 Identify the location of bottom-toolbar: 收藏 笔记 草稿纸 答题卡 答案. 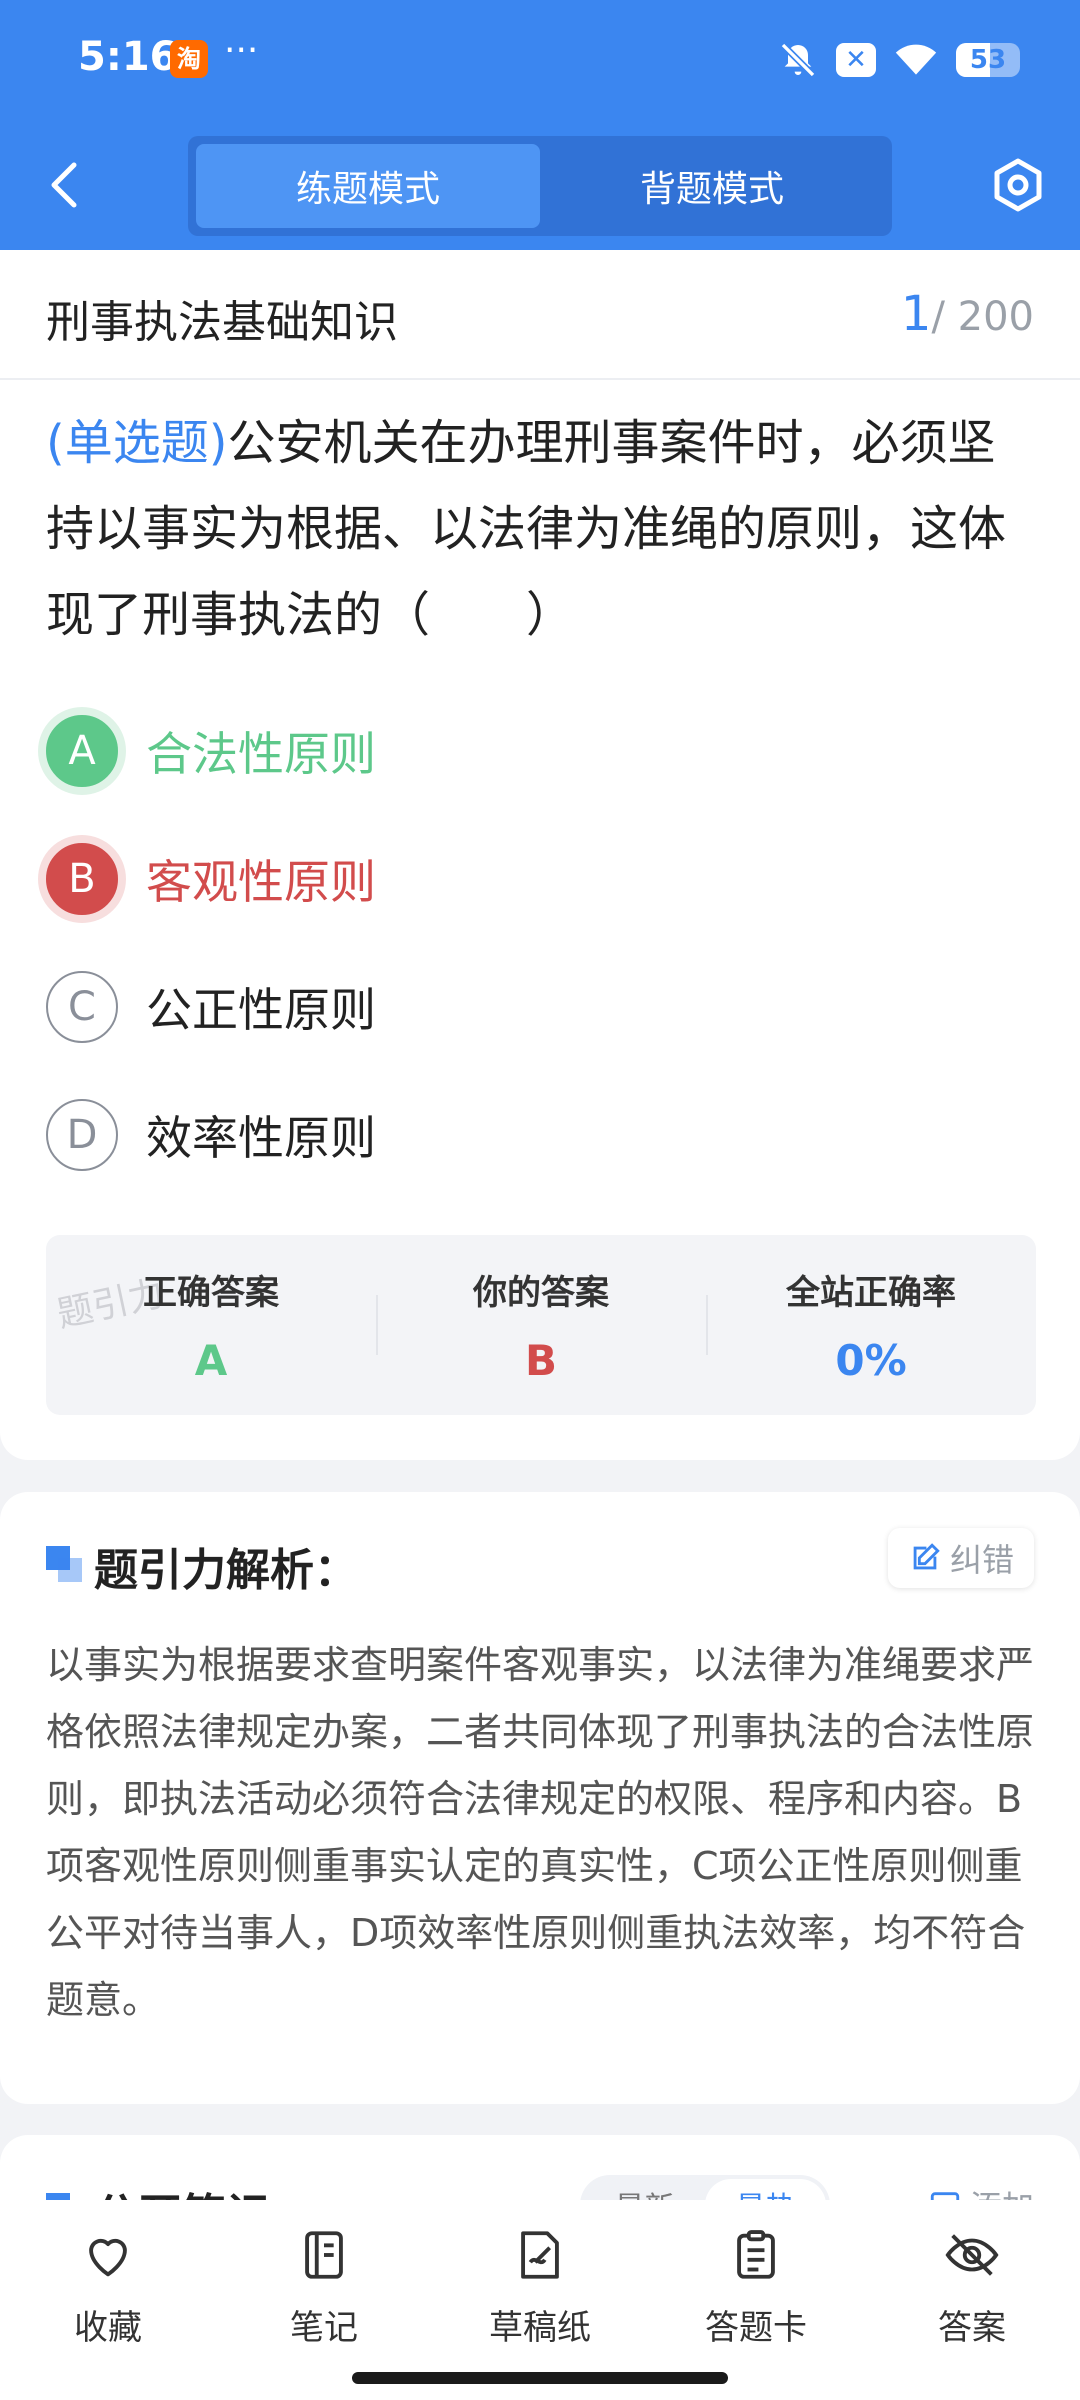
(540, 2300).